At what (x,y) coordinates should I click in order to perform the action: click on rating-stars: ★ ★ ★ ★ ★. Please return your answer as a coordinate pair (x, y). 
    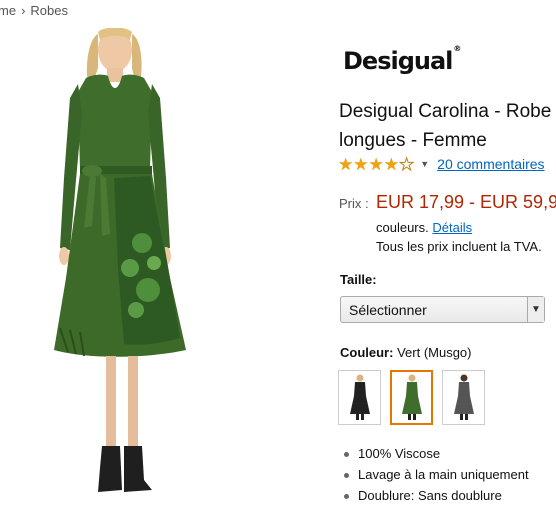
    Looking at the image, I should click on (376, 164).